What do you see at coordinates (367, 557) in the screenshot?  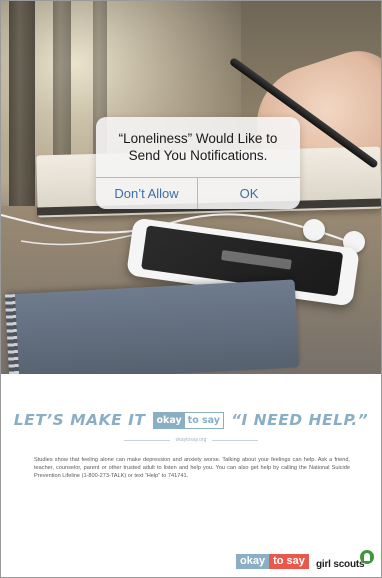 I see `trefoil-icon` at bounding box center [367, 557].